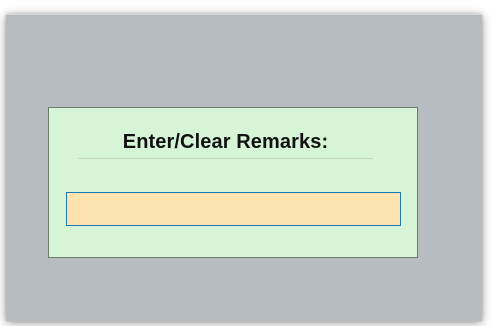 This screenshot has height=326, width=492. Describe the element at coordinates (233, 209) in the screenshot. I see `remarks-input` at that location.